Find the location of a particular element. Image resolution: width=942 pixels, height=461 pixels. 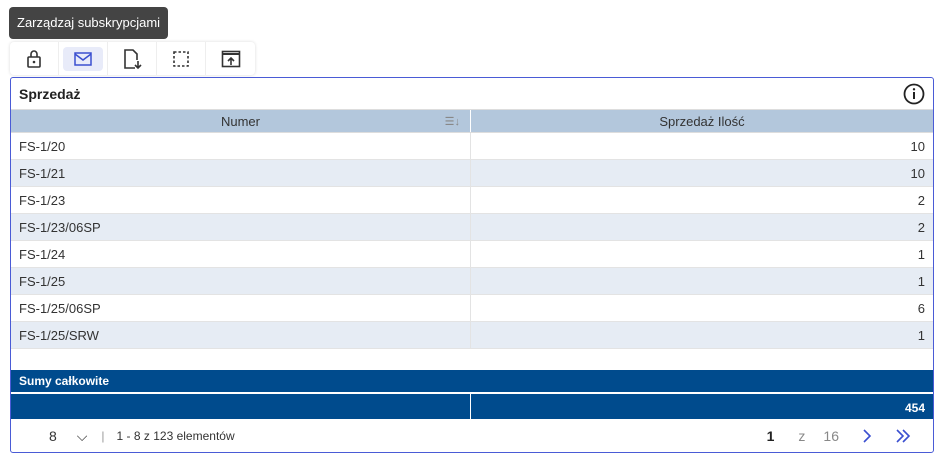

column-header-quantity: Sprzedaż Ilość is located at coordinates (702, 121).